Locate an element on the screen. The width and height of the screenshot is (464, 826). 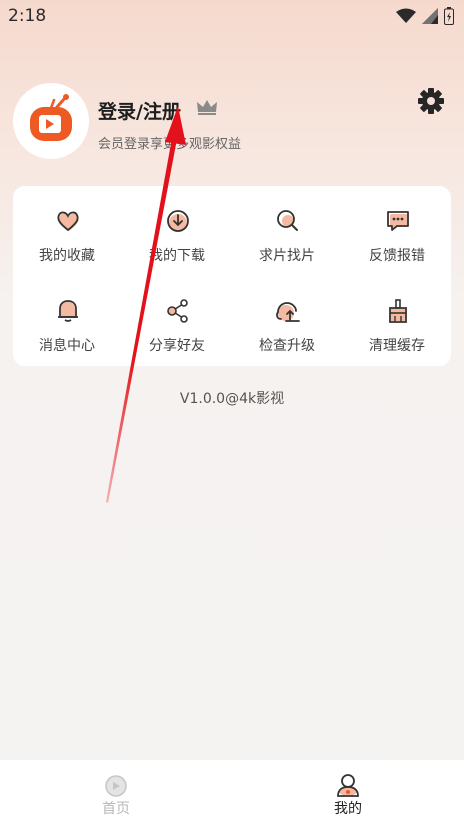
signal-icon is located at coordinates (430, 16).